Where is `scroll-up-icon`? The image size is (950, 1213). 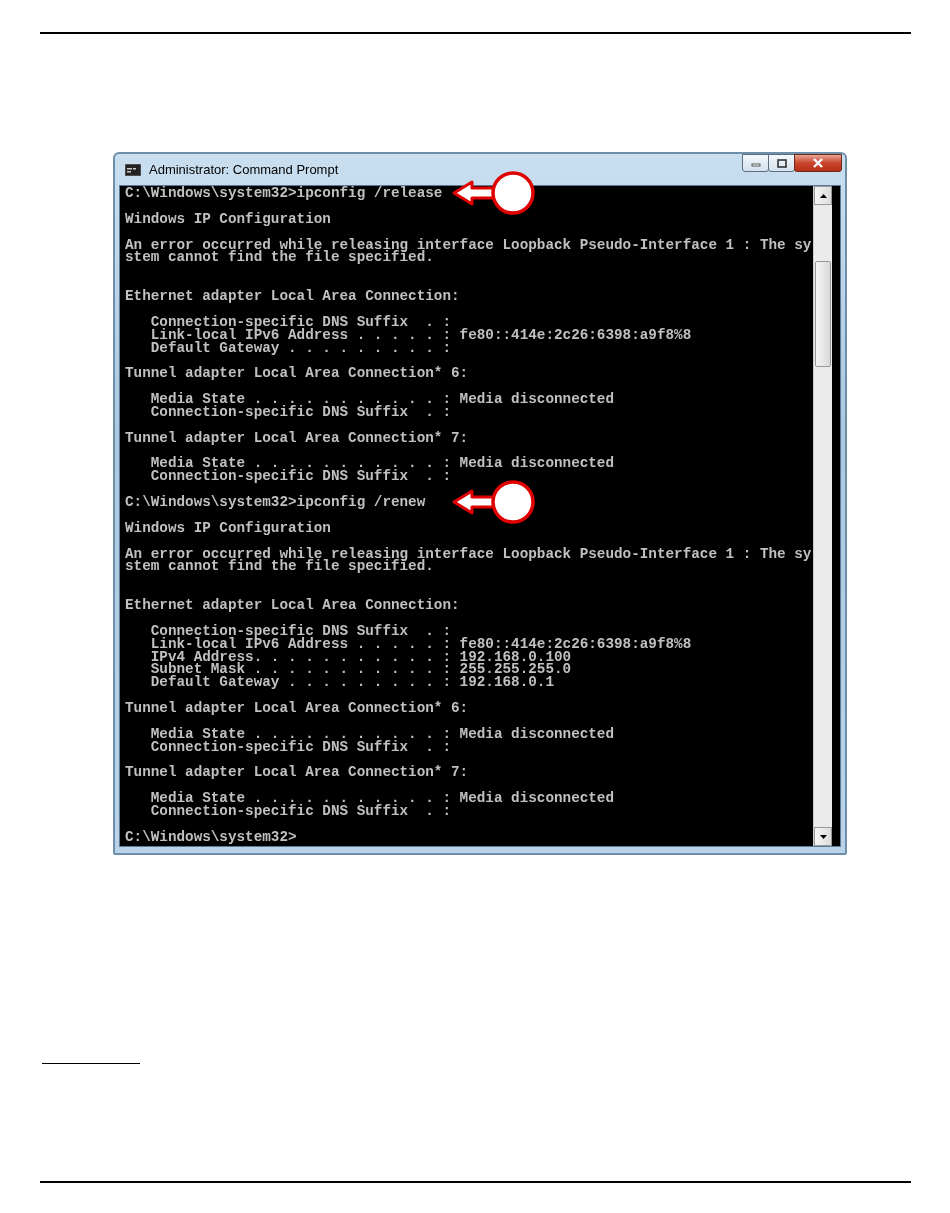
scroll-up-icon is located at coordinates (823, 195).